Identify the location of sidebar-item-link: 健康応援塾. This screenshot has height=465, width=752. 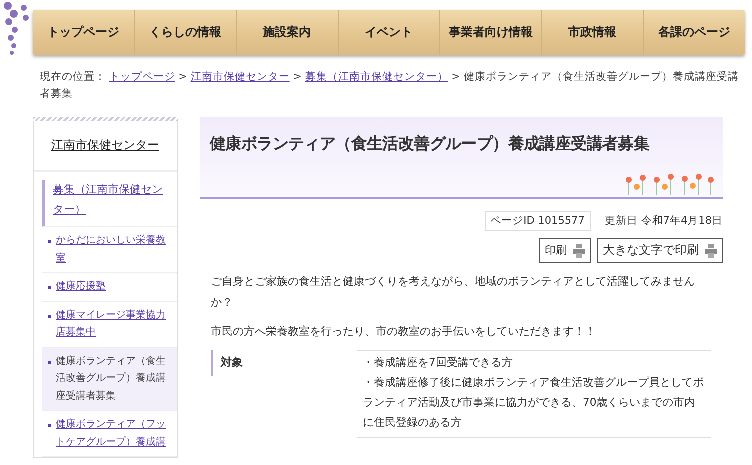
(81, 287).